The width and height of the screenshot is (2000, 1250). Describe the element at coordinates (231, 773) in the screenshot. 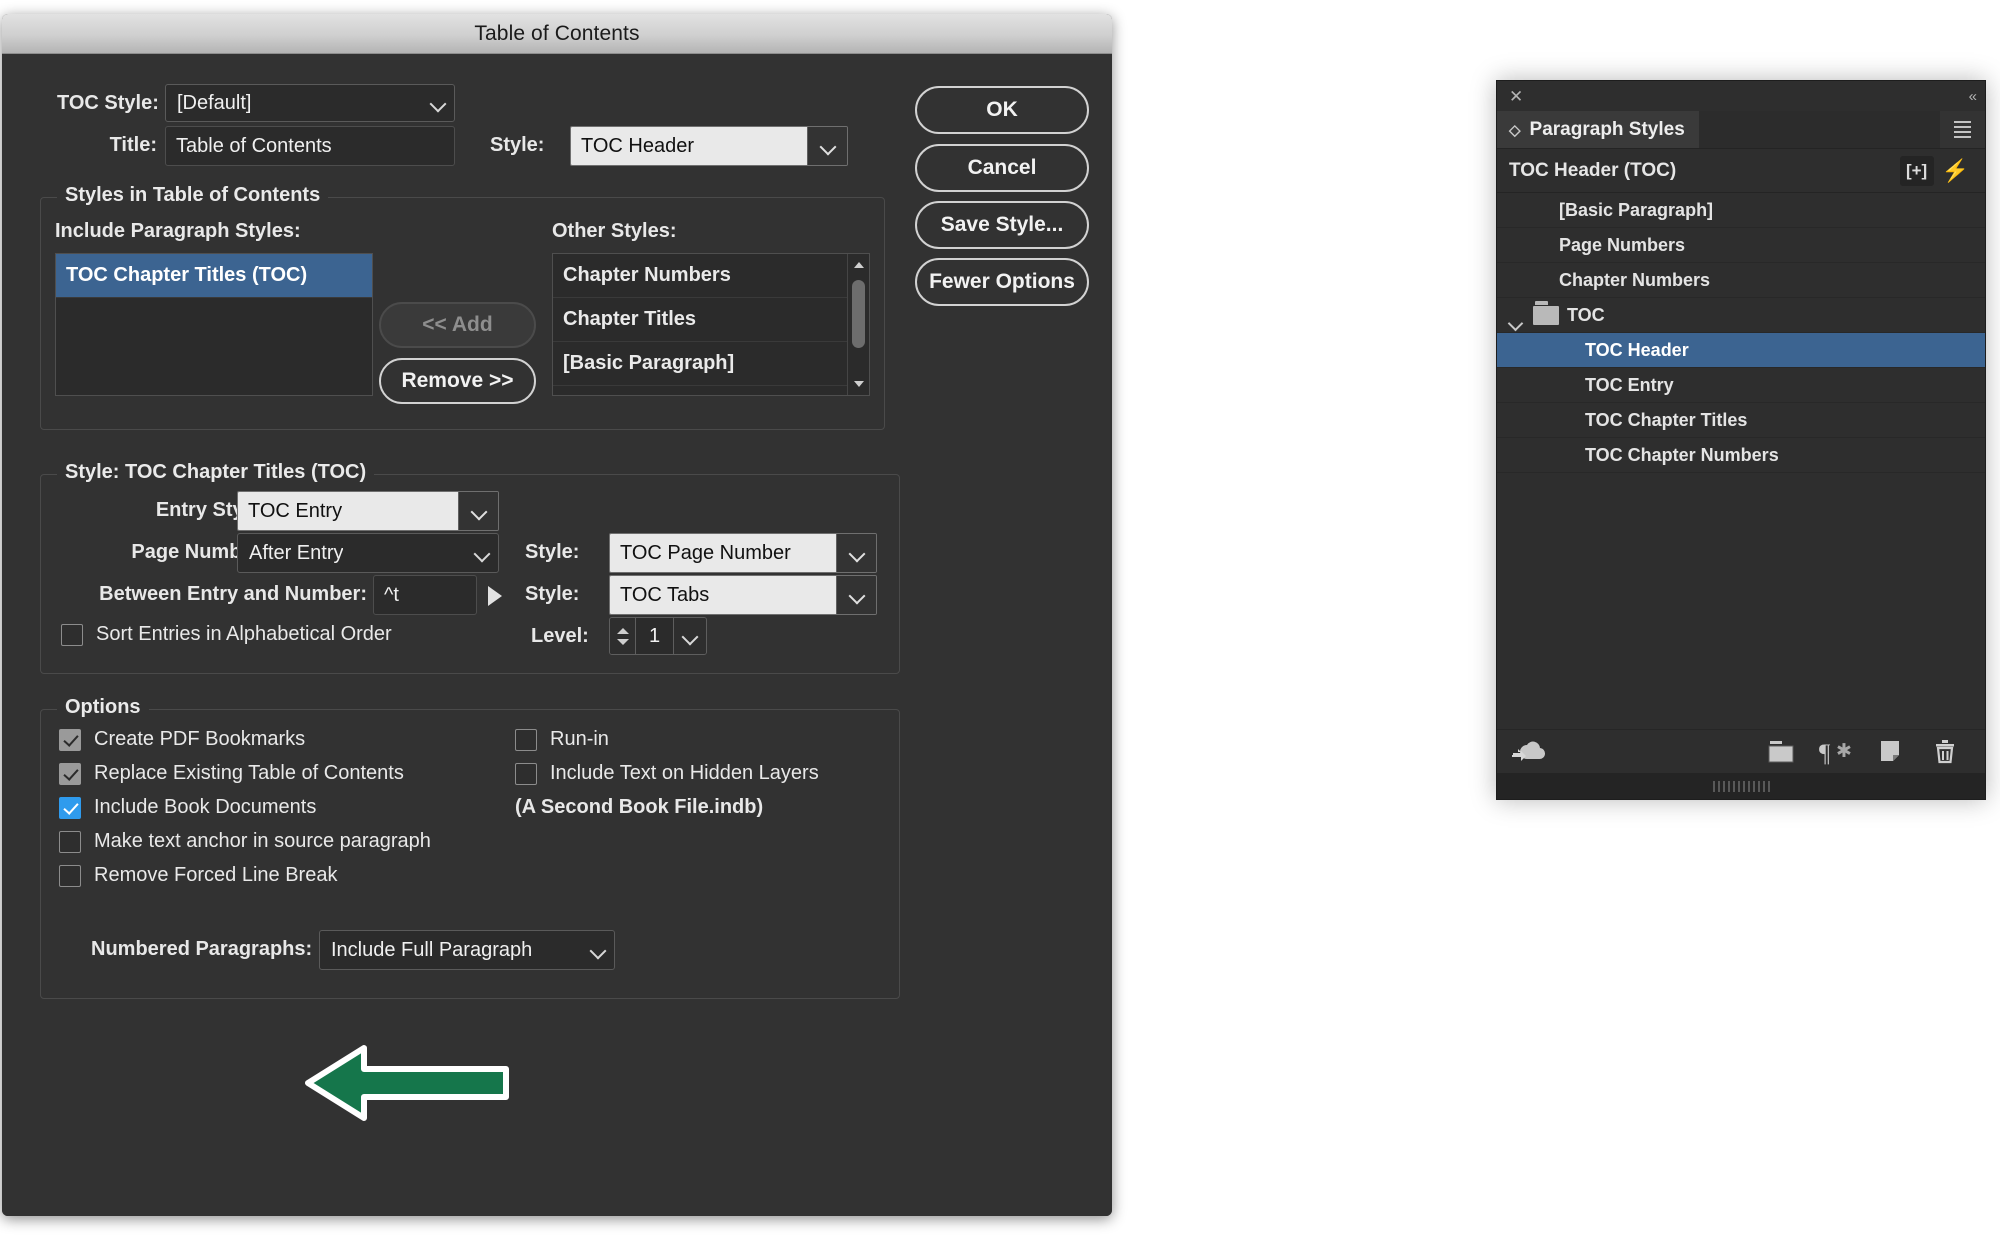

I see `replace-existing-toc-row: Replace Existing Table of Contents` at that location.